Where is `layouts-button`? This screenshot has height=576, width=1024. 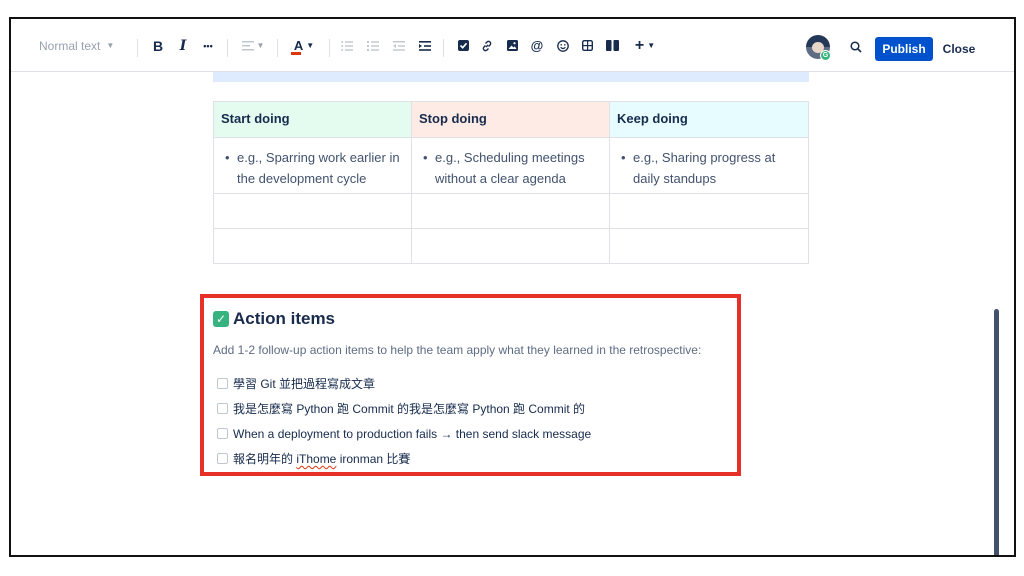
layouts-button is located at coordinates (612, 45).